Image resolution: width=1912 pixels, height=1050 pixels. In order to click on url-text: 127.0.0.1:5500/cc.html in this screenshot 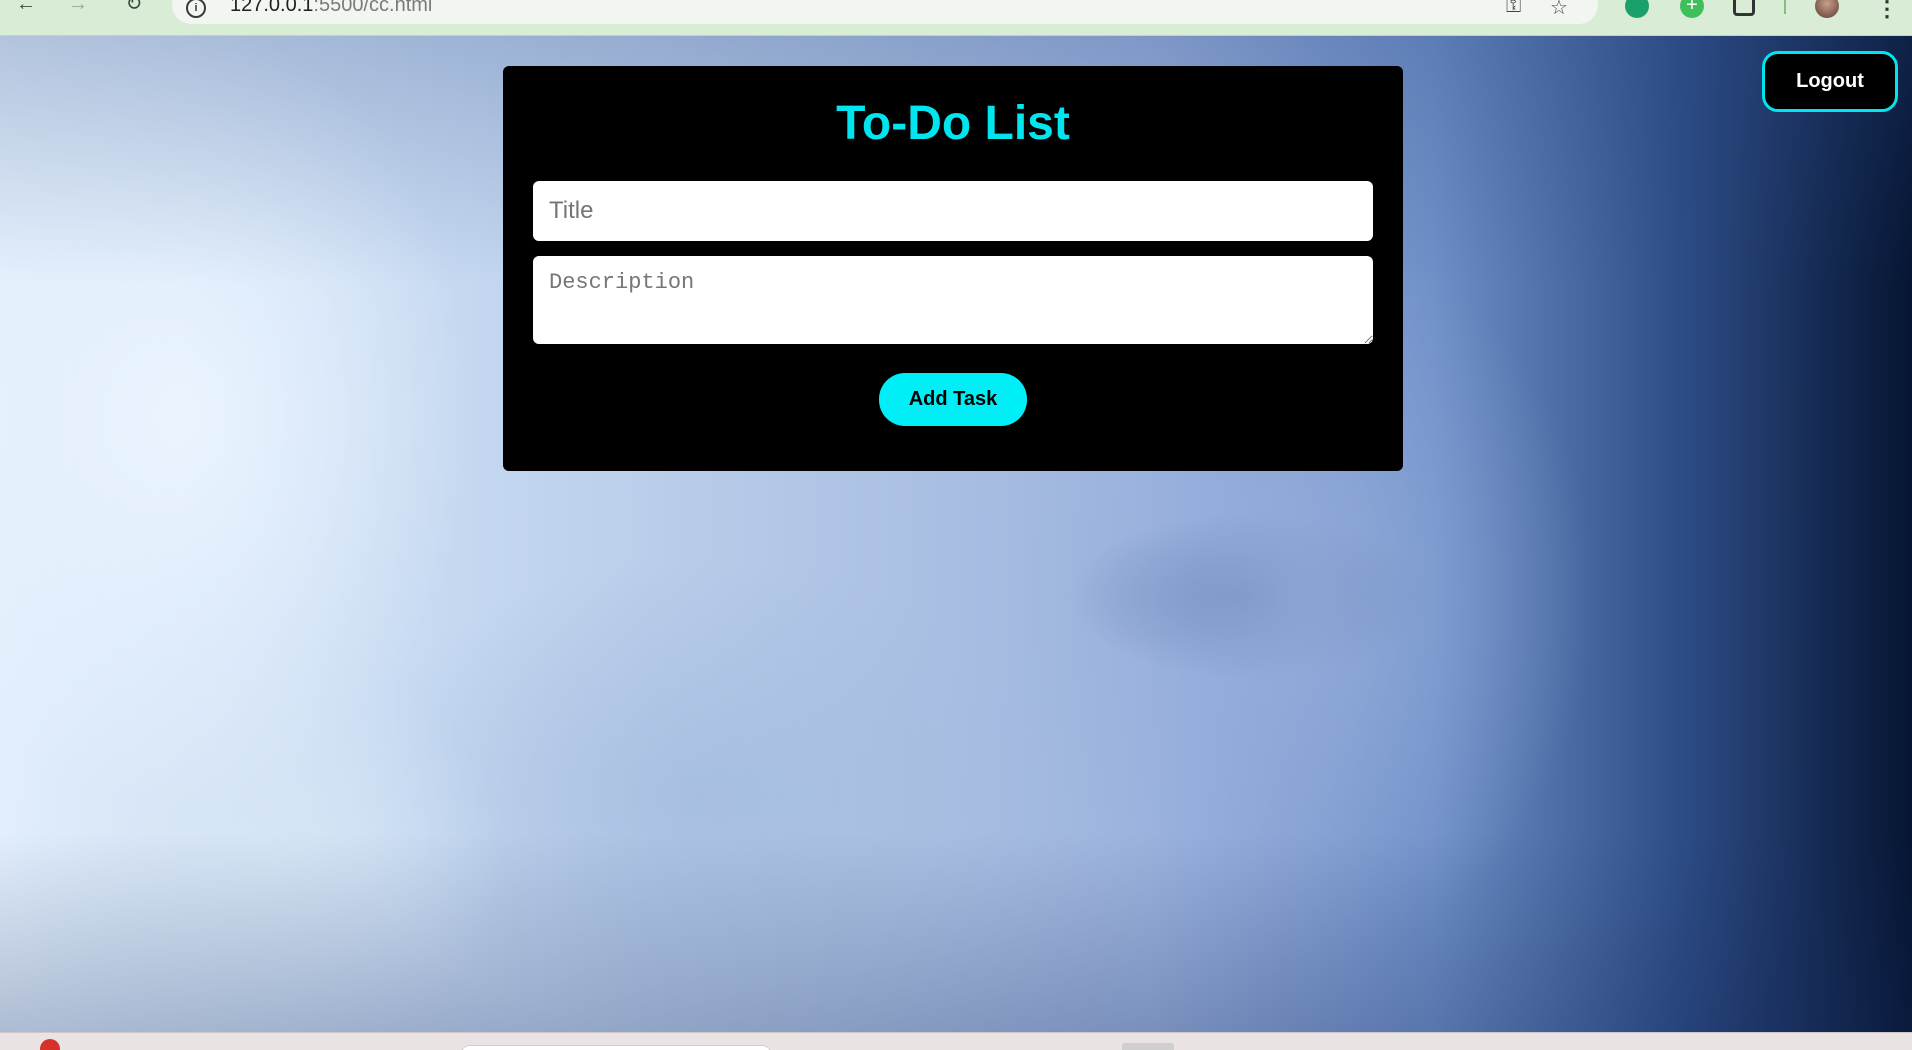, I will do `click(331, 8)`.